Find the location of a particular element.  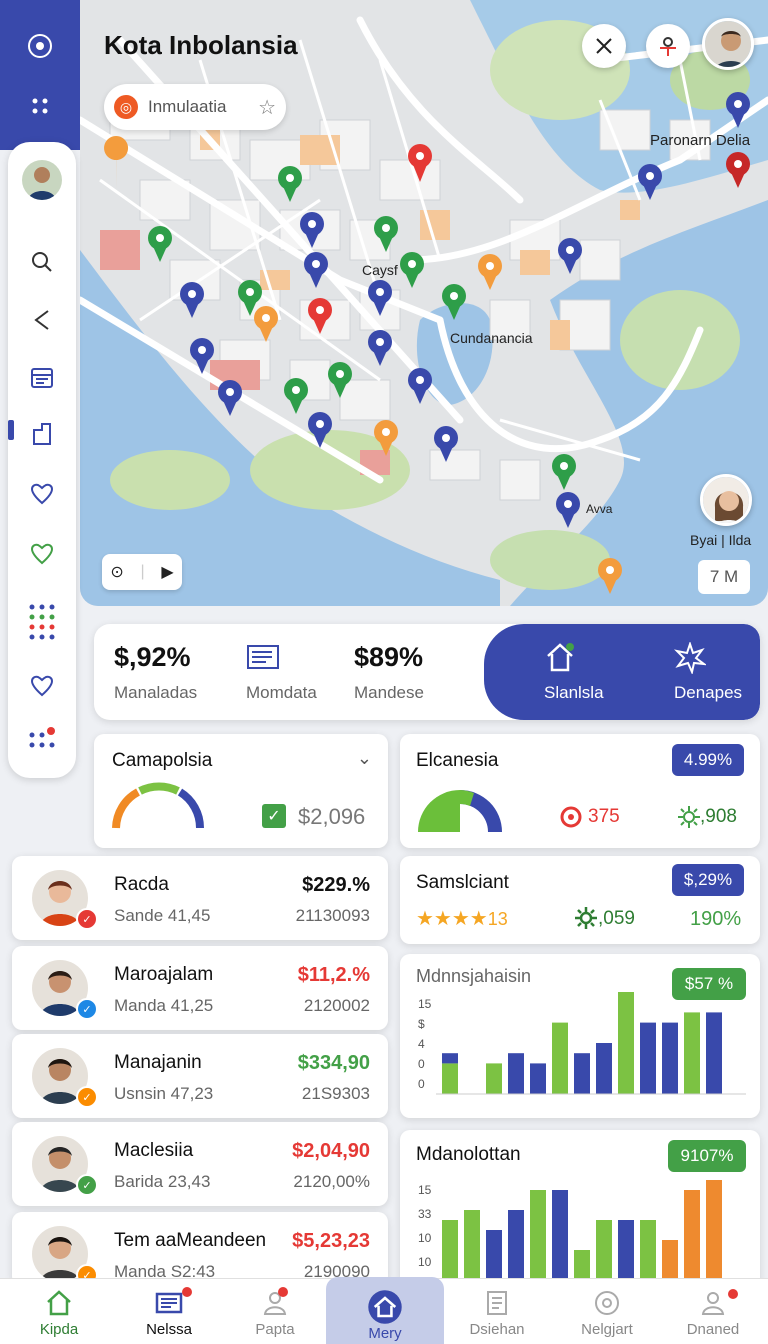

map-search-box: ◎ Inmulaatia ☆ is located at coordinates (195, 107).